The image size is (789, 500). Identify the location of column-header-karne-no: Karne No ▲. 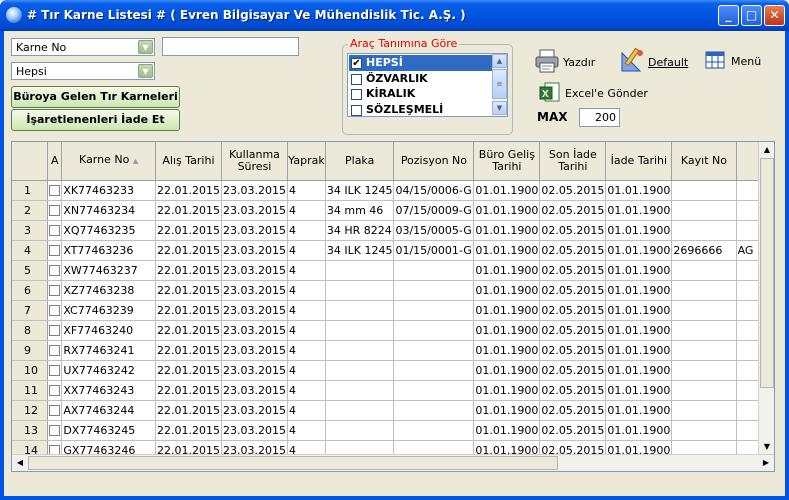
(108, 161).